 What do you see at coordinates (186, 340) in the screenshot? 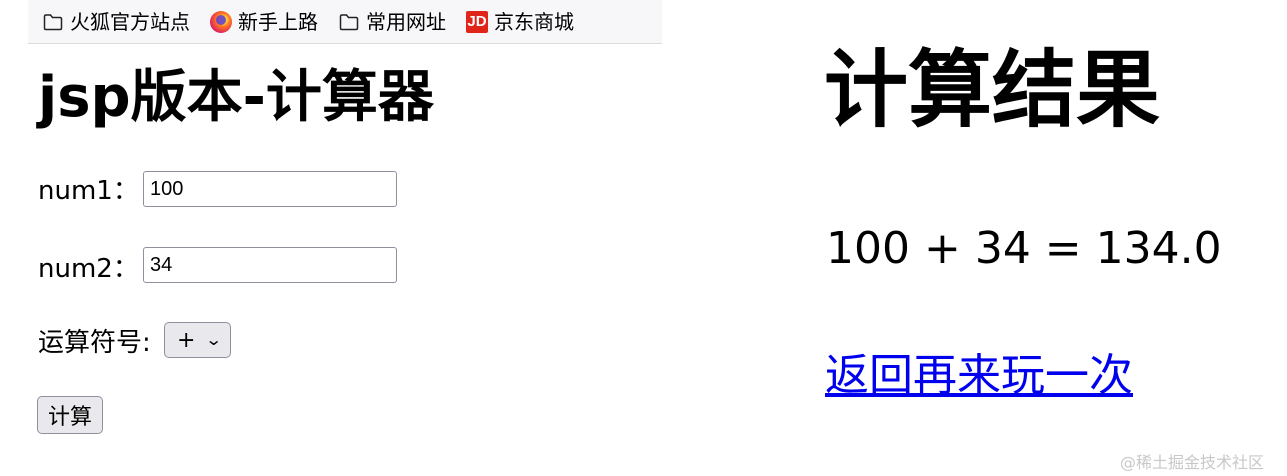
I see `operator-selected-value: +` at bounding box center [186, 340].